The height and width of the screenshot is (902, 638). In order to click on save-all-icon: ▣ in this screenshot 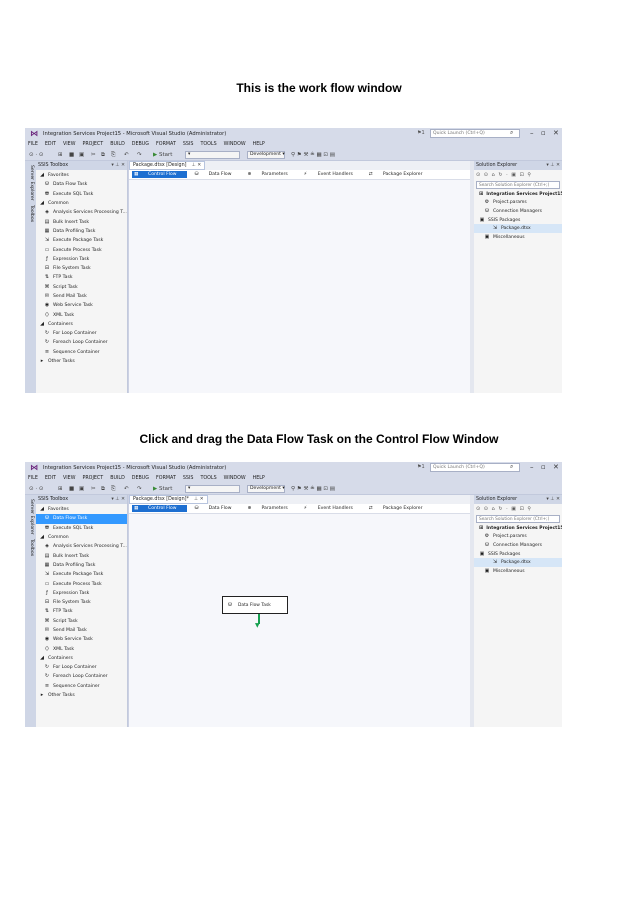, I will do `click(81, 489)`.